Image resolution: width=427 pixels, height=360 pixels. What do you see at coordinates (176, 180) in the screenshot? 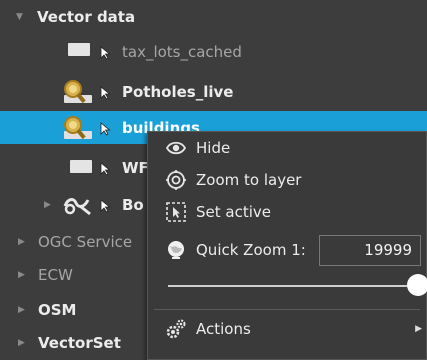
I see `target-icon` at bounding box center [176, 180].